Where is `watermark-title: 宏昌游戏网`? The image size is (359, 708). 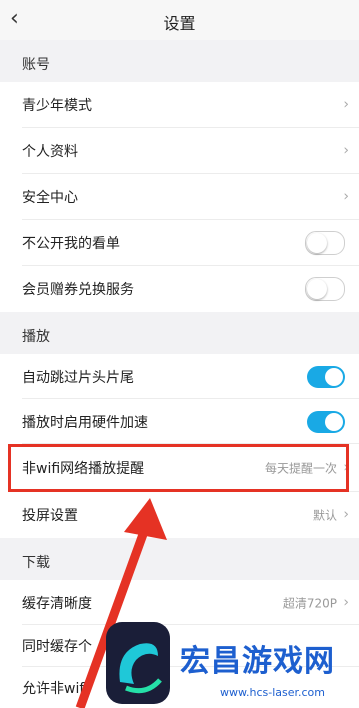
watermark-title: 宏昌游戏网 is located at coordinates (257, 661).